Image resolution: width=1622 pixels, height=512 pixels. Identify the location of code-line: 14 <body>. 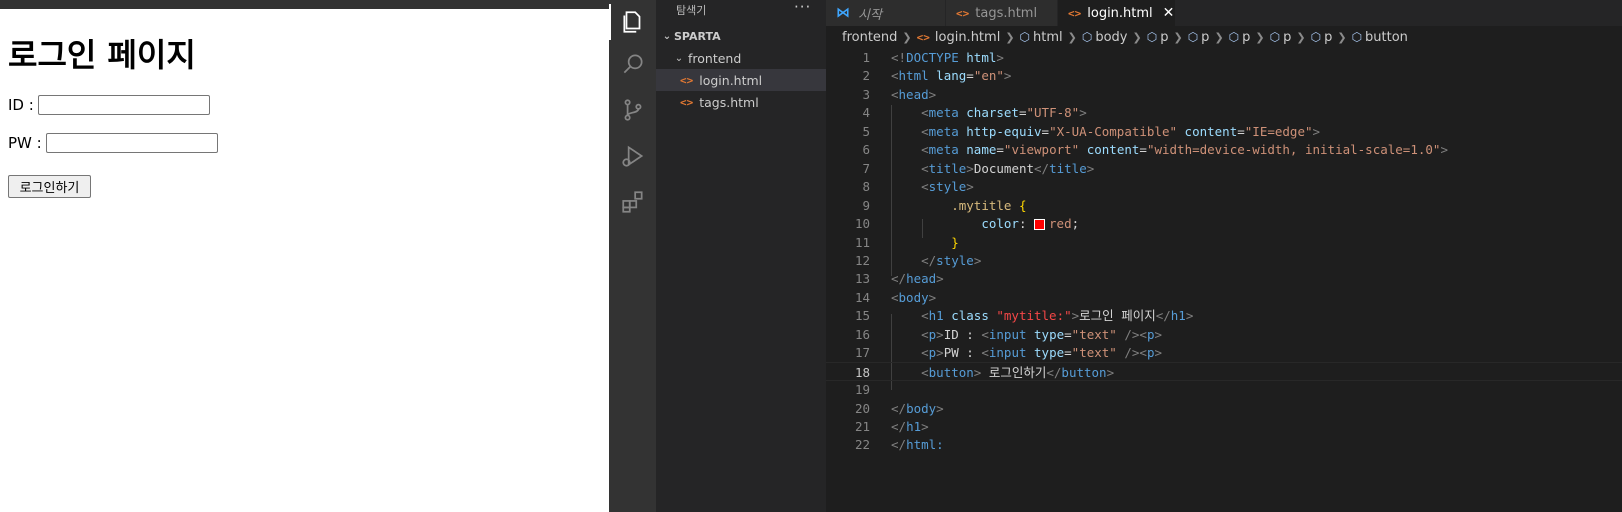
(1224, 297).